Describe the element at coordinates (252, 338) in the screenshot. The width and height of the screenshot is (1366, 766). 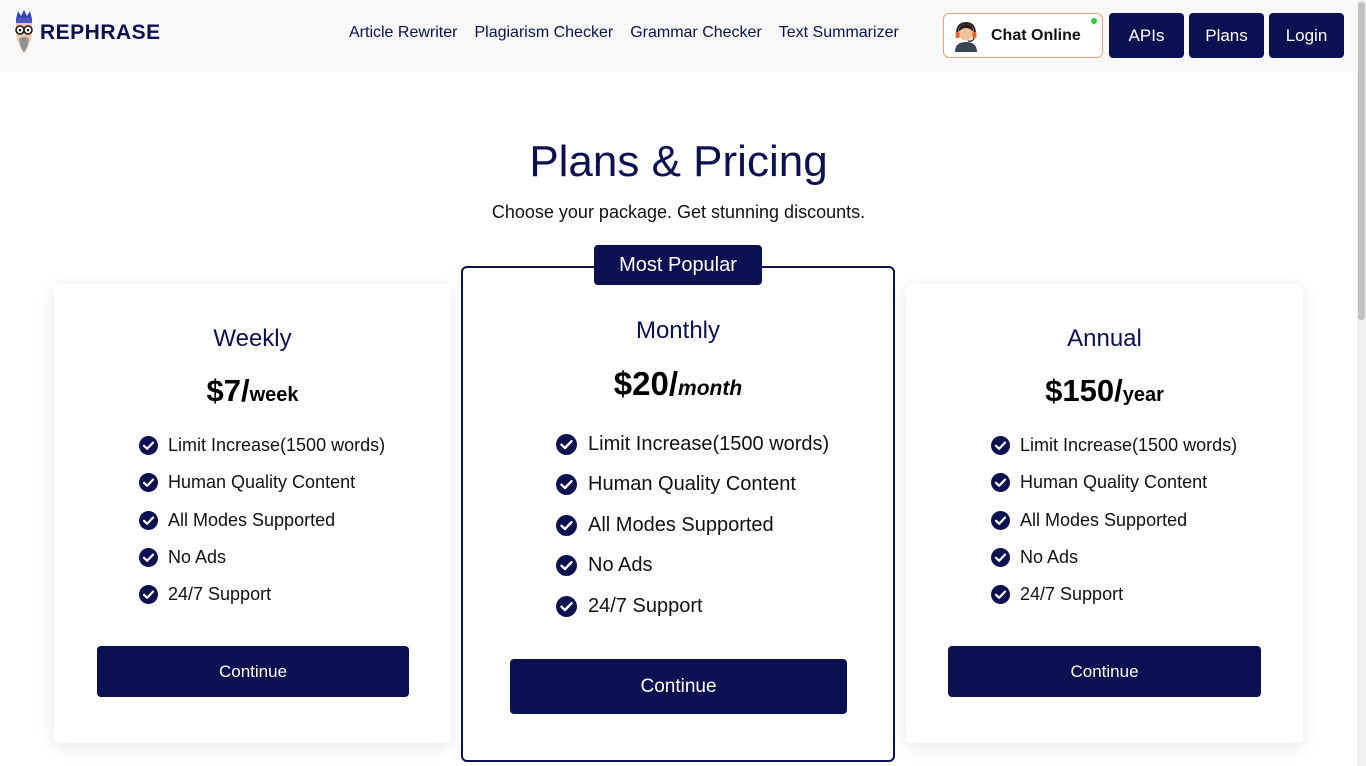
I see `plan-name: Weekly` at that location.